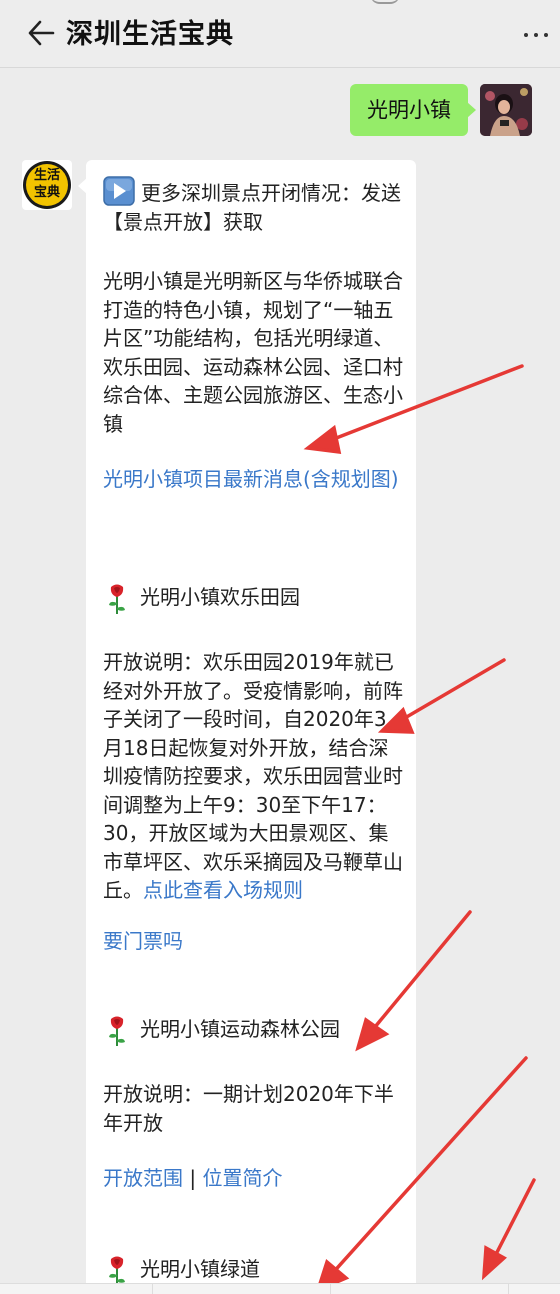 The width and height of the screenshot is (560, 1294). I want to click on section-heading-sports-forest-park: 光明小镇运动森林公园, so click(223, 1029).